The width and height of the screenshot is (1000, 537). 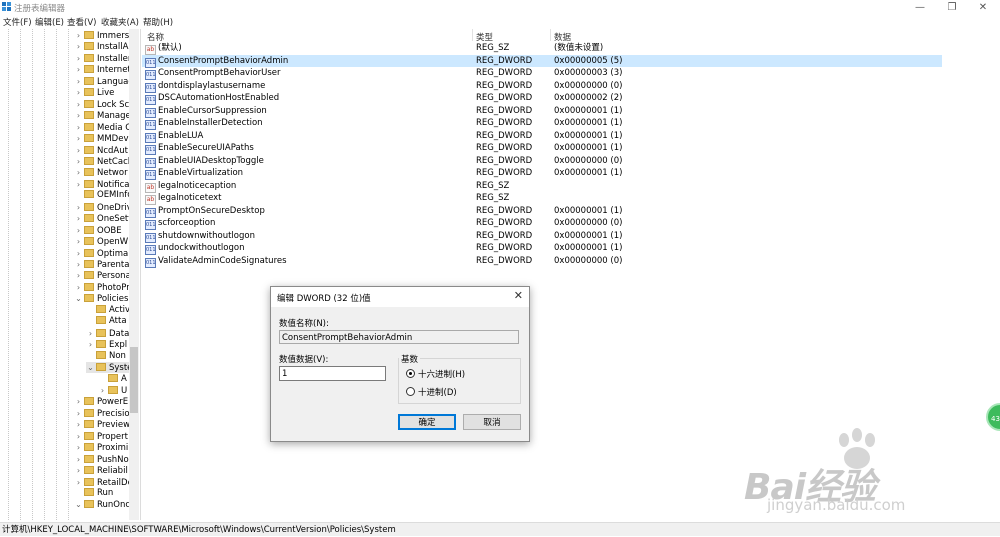 What do you see at coordinates (104, 470) in the screenshot?
I see `tree-item: › Reliabil` at bounding box center [104, 470].